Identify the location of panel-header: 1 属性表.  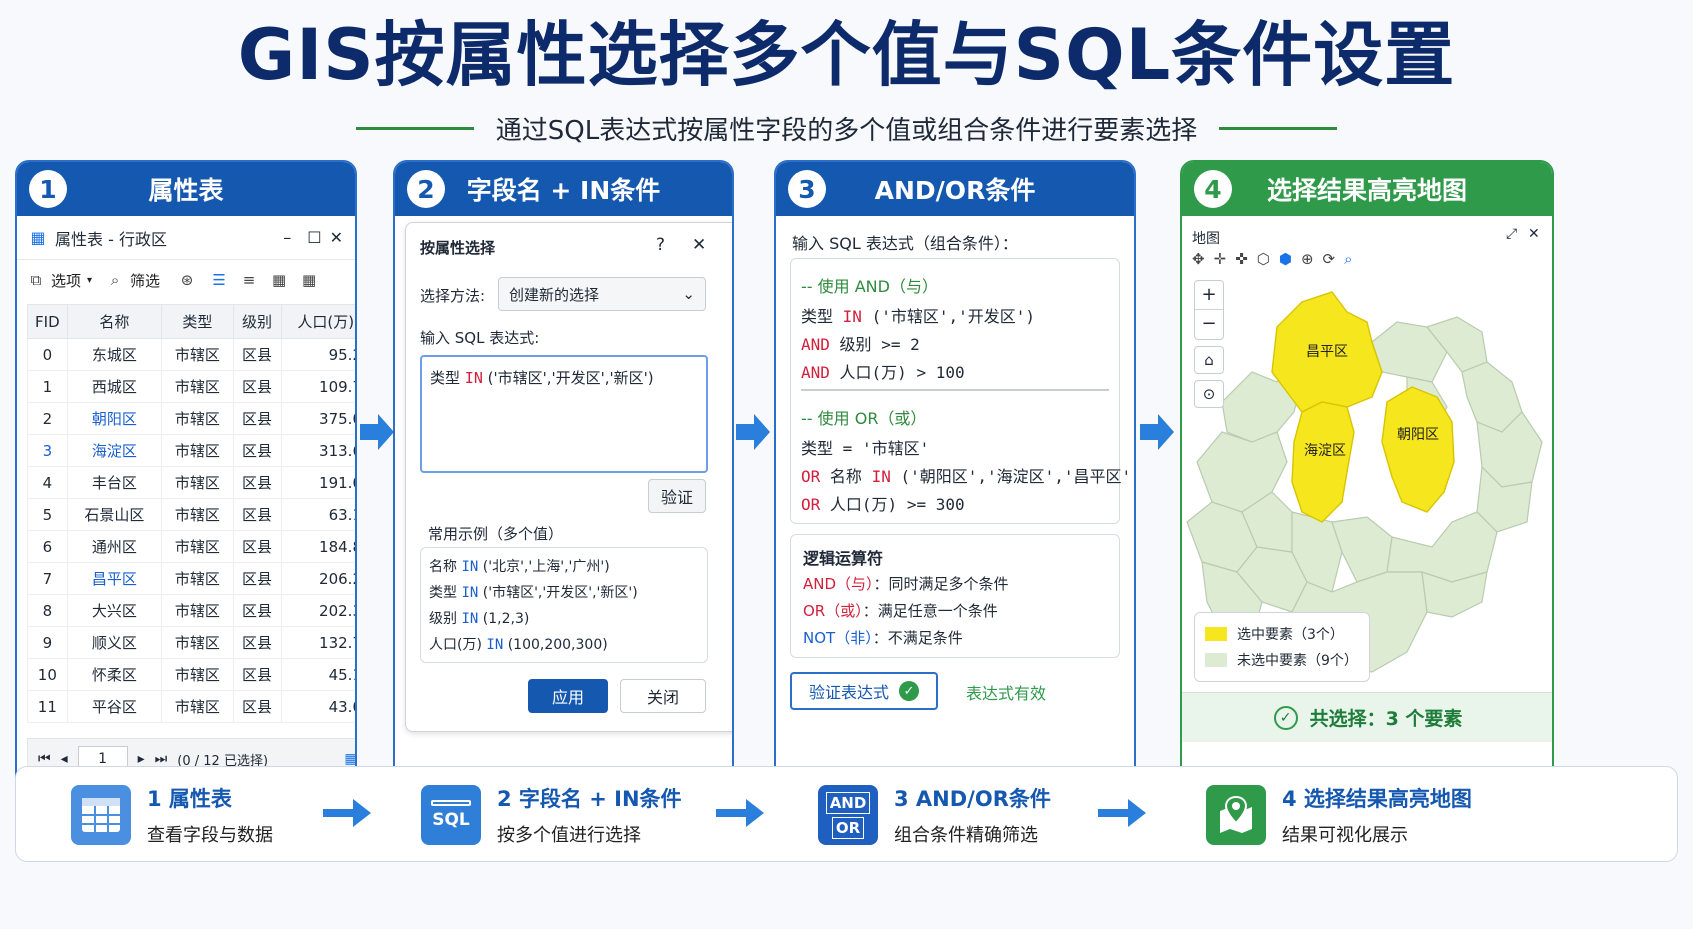
(186, 189).